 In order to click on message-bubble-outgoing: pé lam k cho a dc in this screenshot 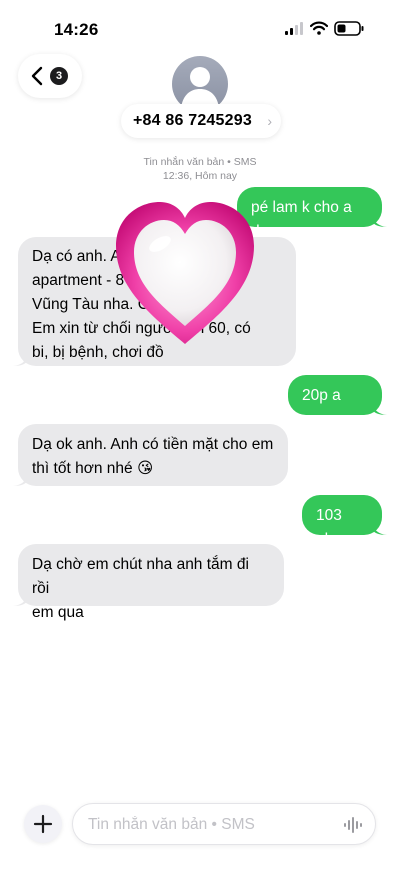, I will do `click(312, 213)`.